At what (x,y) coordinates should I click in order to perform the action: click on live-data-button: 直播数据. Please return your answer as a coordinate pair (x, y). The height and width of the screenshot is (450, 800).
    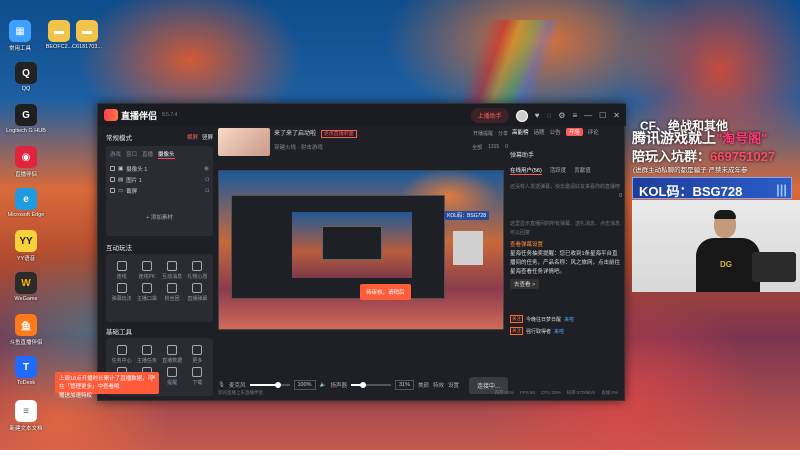
    Looking at the image, I should click on (172, 354).